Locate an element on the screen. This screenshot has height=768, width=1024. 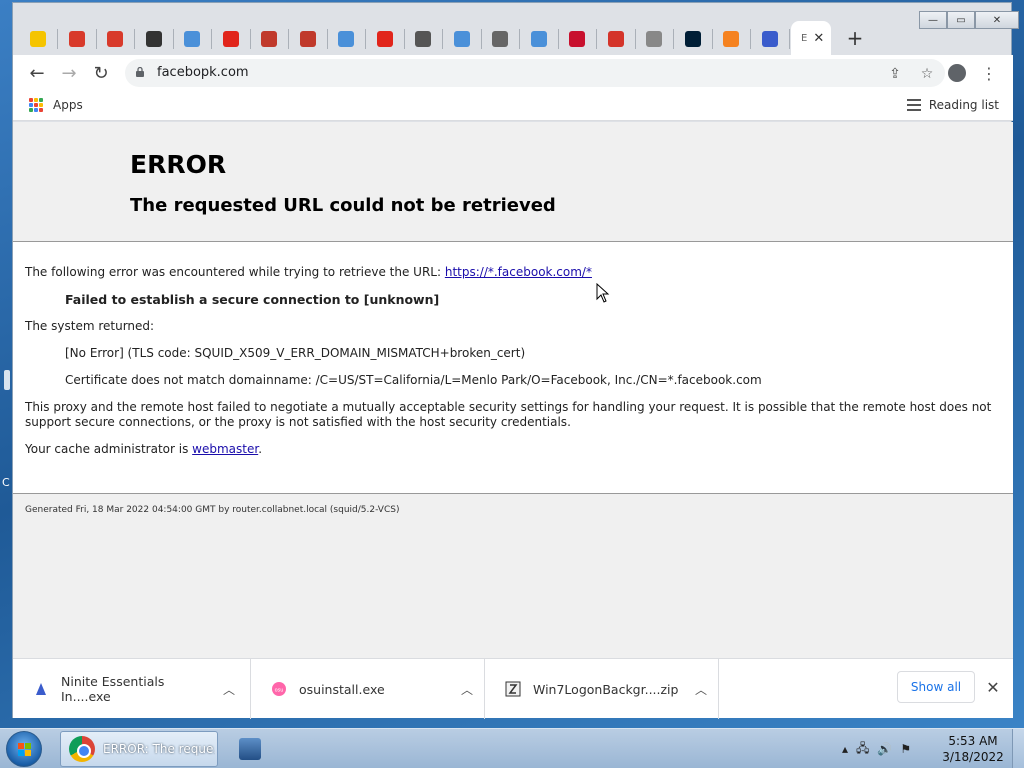
download-item: osu osuinstall.exe ︿ is located at coordinates (368, 689).